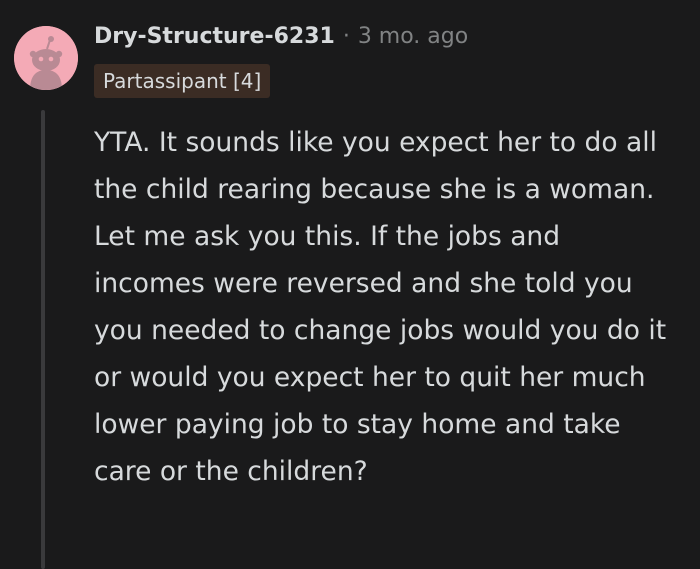  I want to click on flair-label: Partassipant [4], so click(182, 81).